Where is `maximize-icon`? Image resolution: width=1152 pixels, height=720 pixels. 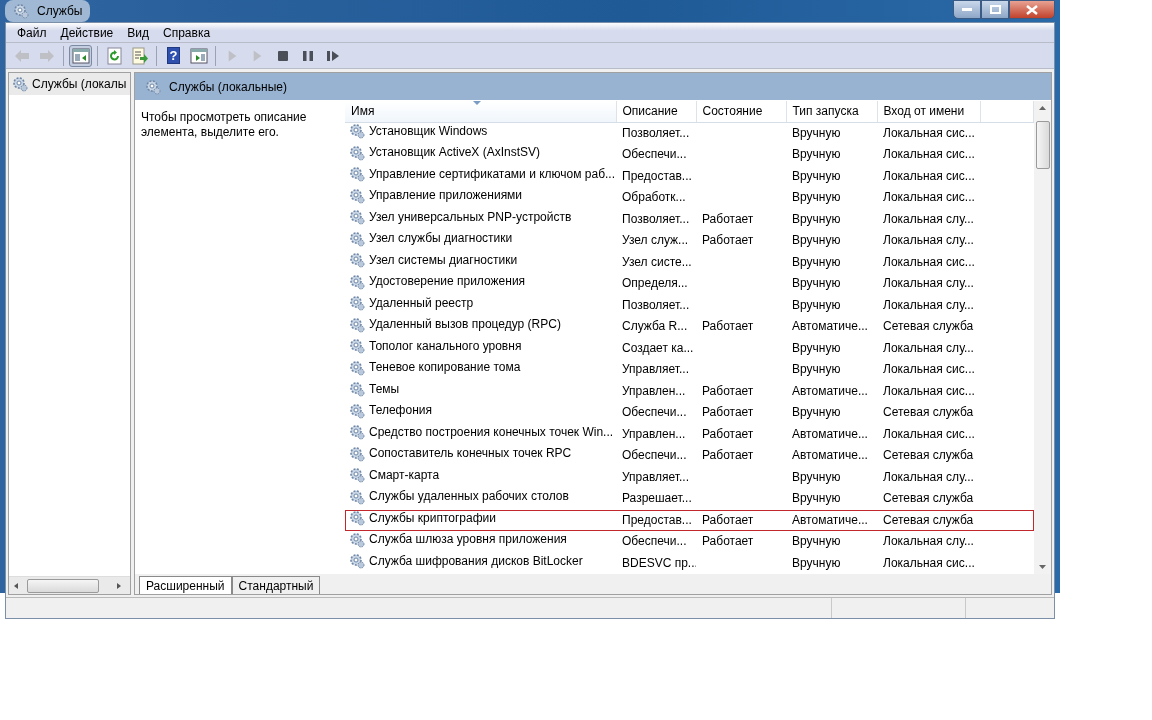 maximize-icon is located at coordinates (995, 9).